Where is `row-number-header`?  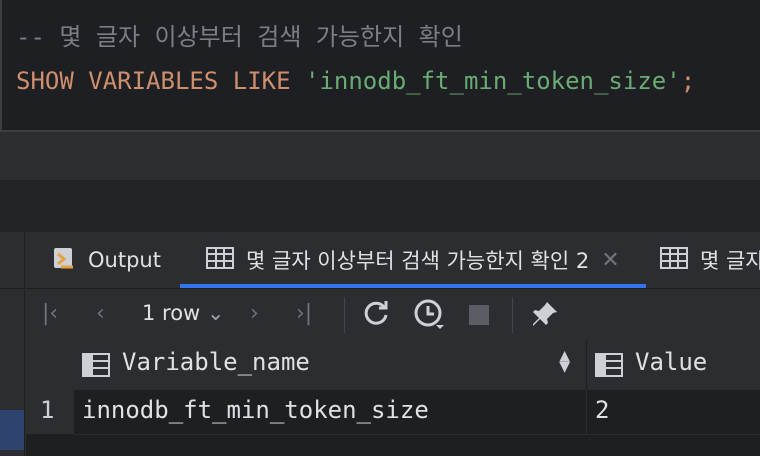
row-number-header is located at coordinates (50, 365).